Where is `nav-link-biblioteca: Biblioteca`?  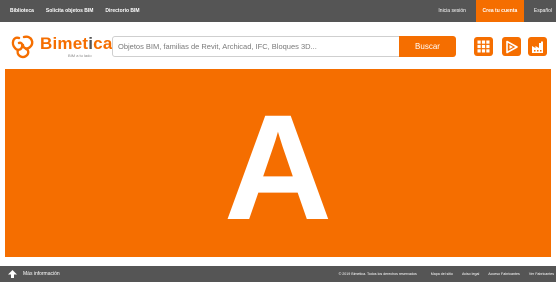
nav-link-biblioteca: Biblioteca is located at coordinates (22, 11).